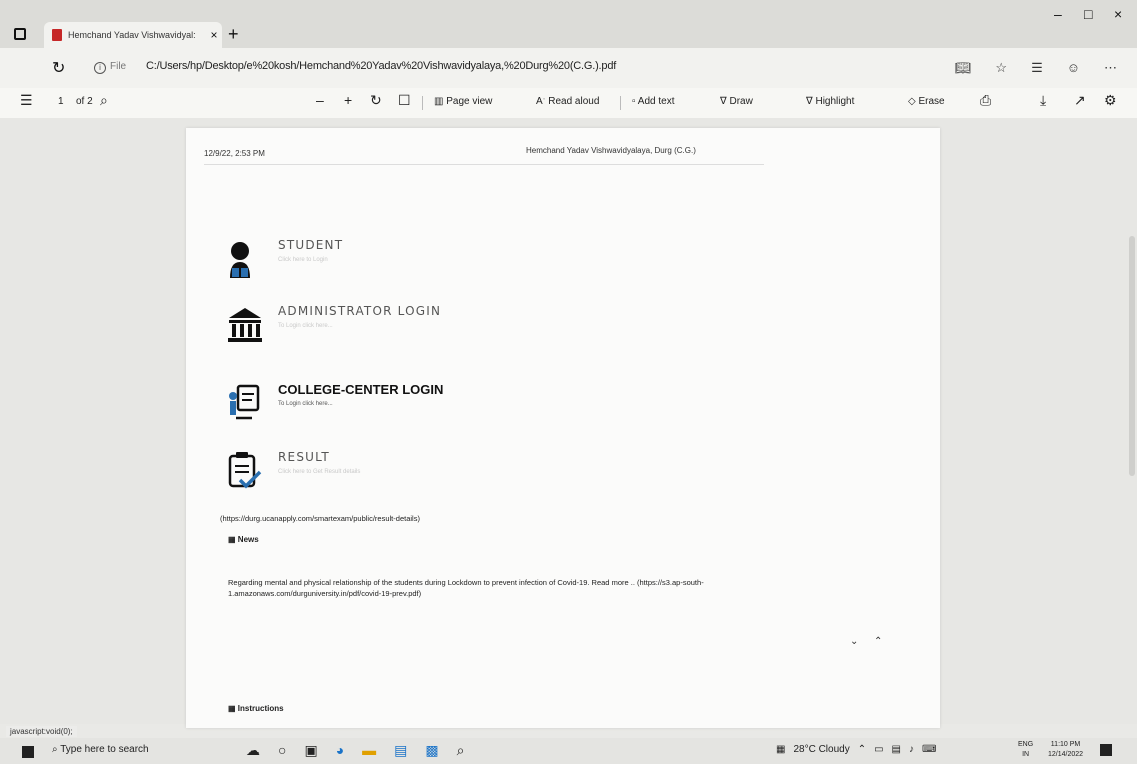 The height and width of the screenshot is (764, 1137). Describe the element at coordinates (361, 389) in the screenshot. I see `menu-item-title: COLLEGE-CENTER LOGIN` at that location.